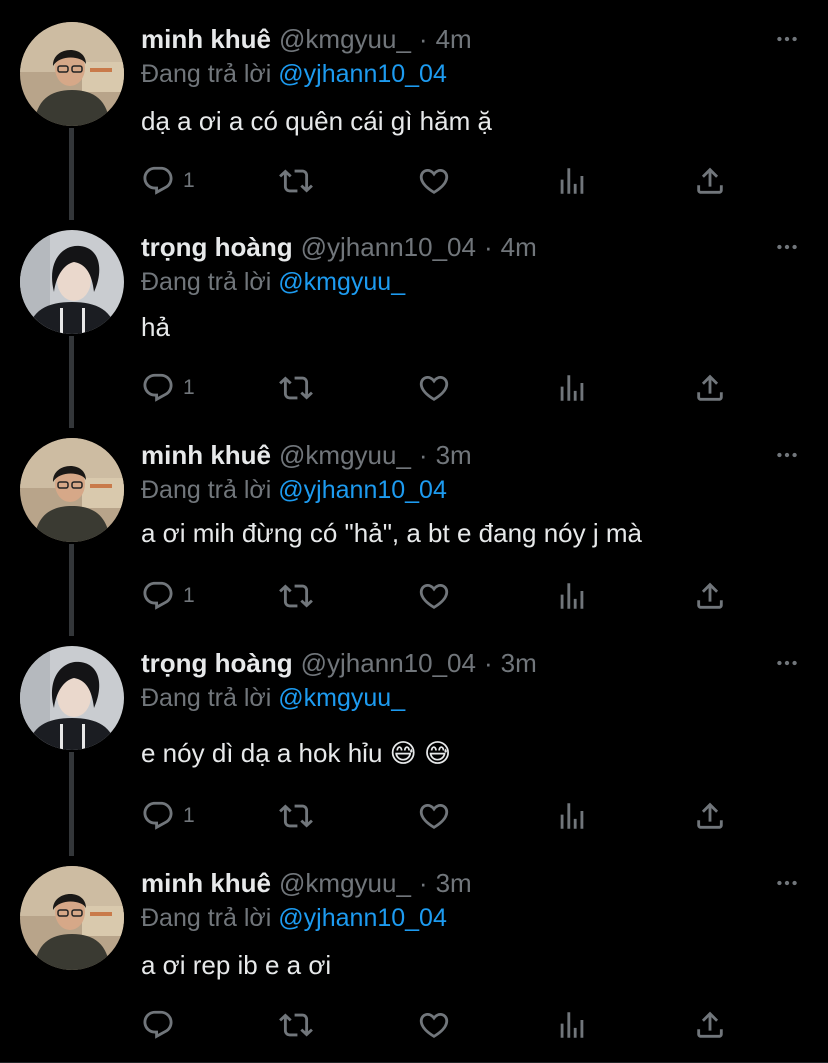 The height and width of the screenshot is (1063, 828). I want to click on retweet-icon, so click(296, 816).